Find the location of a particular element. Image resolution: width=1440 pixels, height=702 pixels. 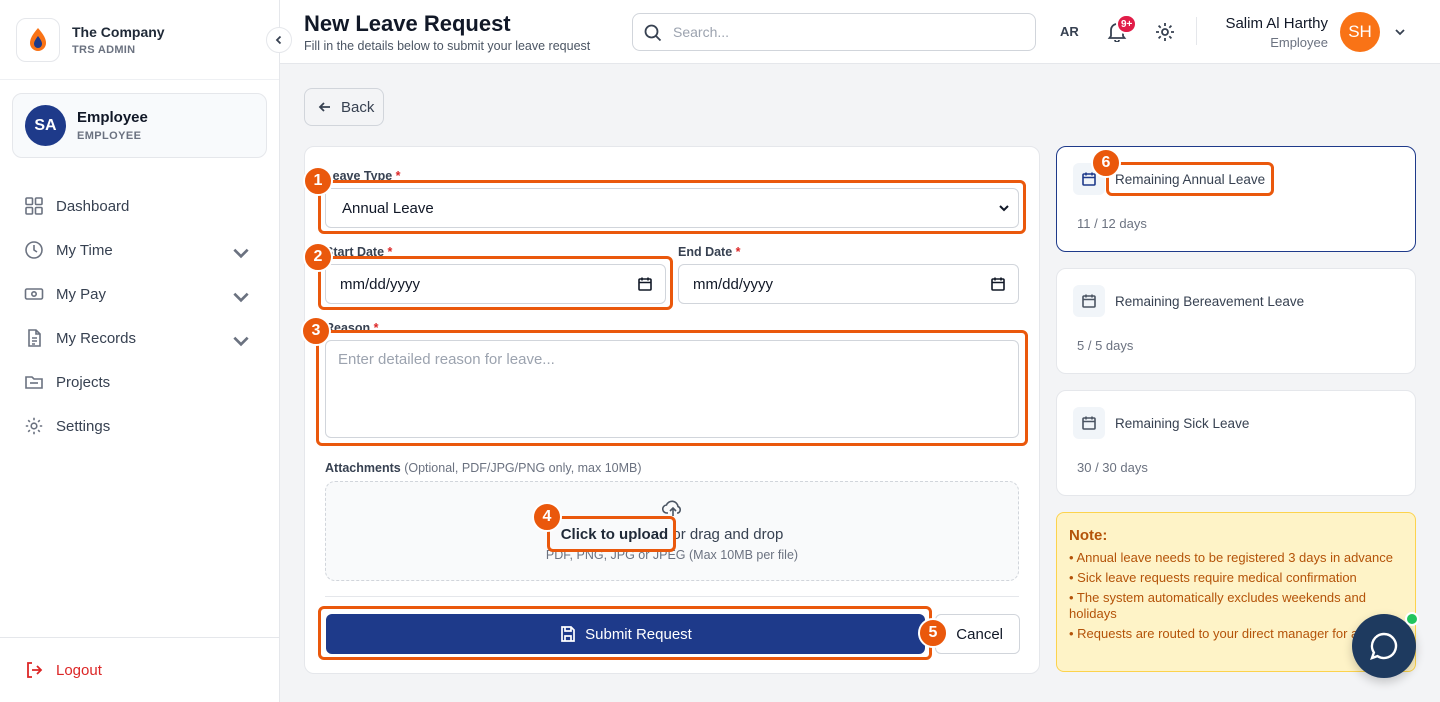

upload-cloud-icon is located at coordinates (671, 508).